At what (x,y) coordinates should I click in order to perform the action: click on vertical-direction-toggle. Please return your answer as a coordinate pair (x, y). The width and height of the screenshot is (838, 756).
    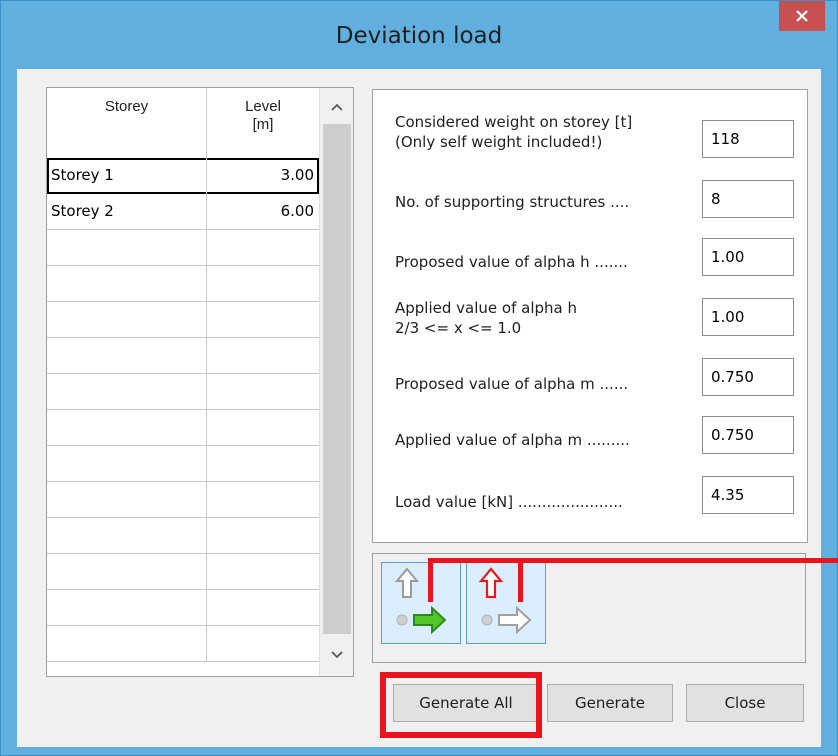
    Looking at the image, I should click on (506, 603).